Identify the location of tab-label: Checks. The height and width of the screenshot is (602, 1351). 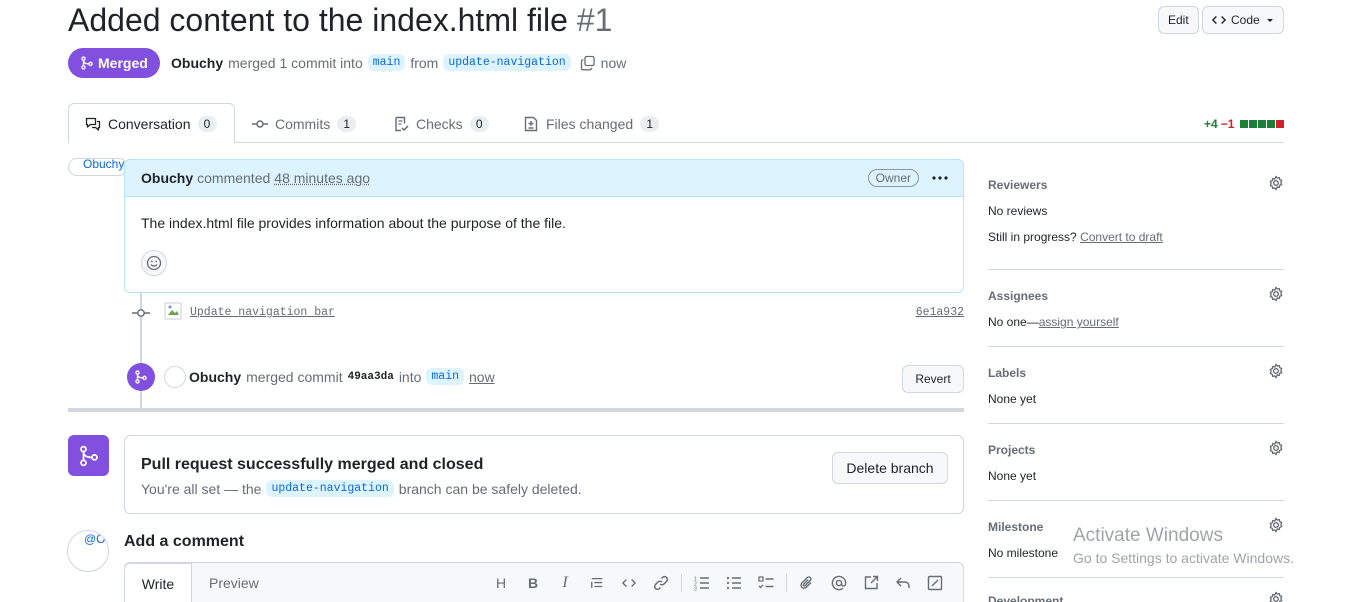
(439, 124).